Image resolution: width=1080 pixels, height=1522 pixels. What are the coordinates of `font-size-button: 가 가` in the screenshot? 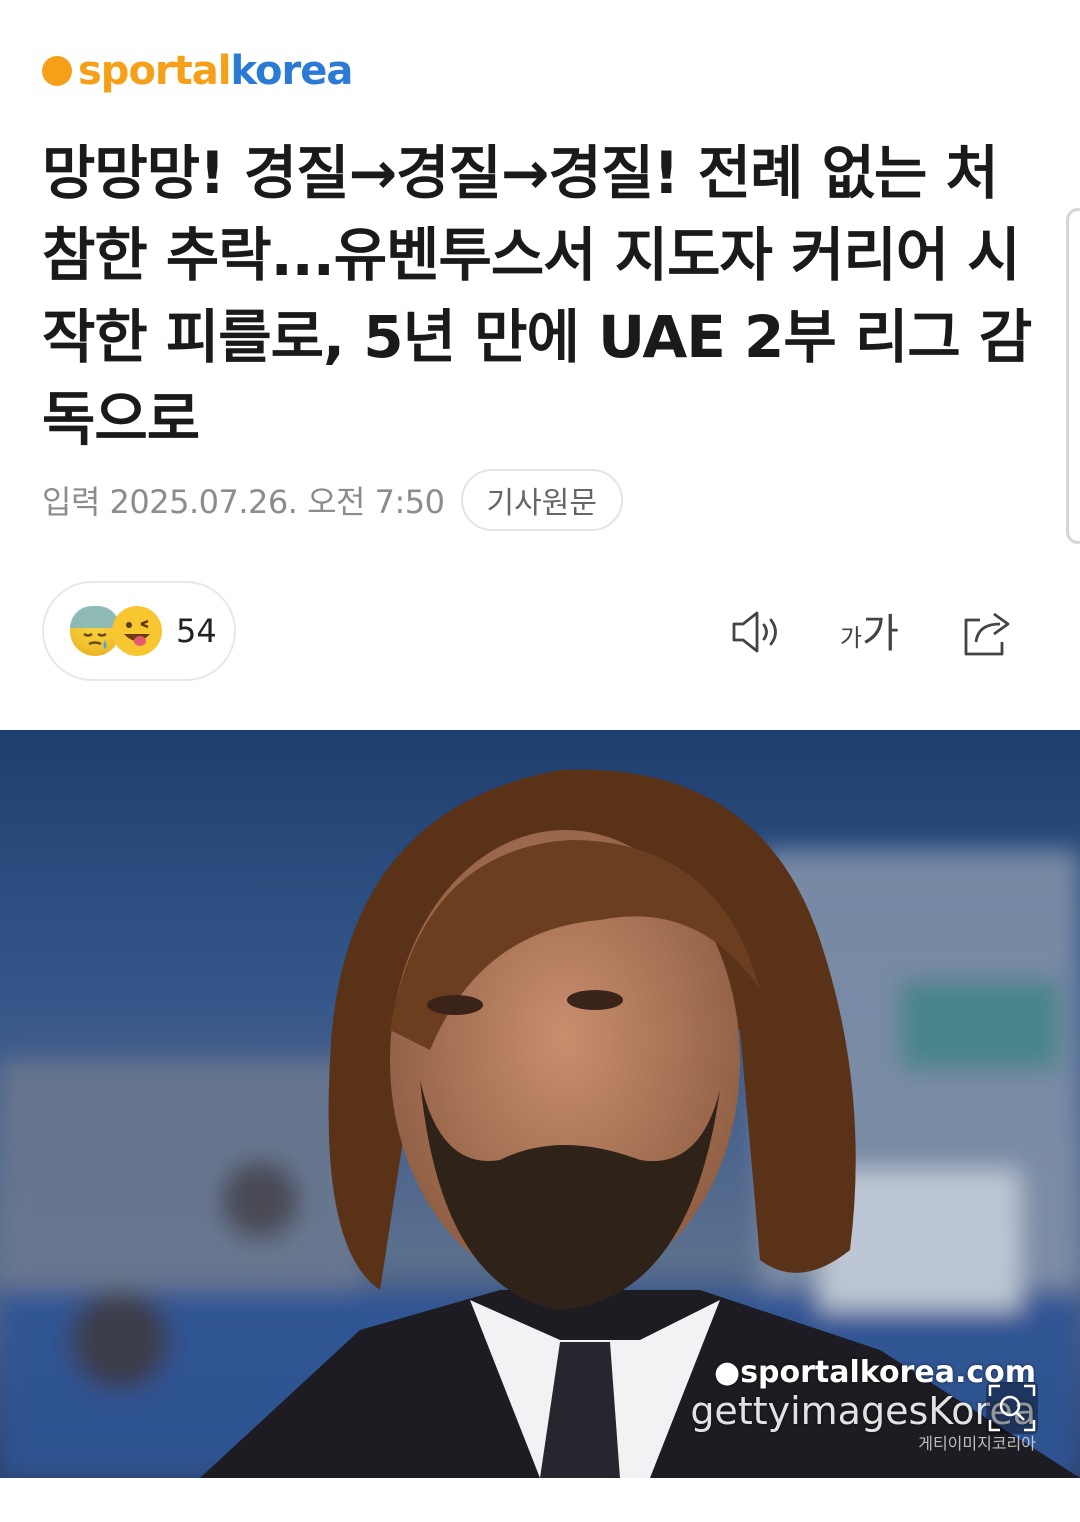 It's located at (869, 632).